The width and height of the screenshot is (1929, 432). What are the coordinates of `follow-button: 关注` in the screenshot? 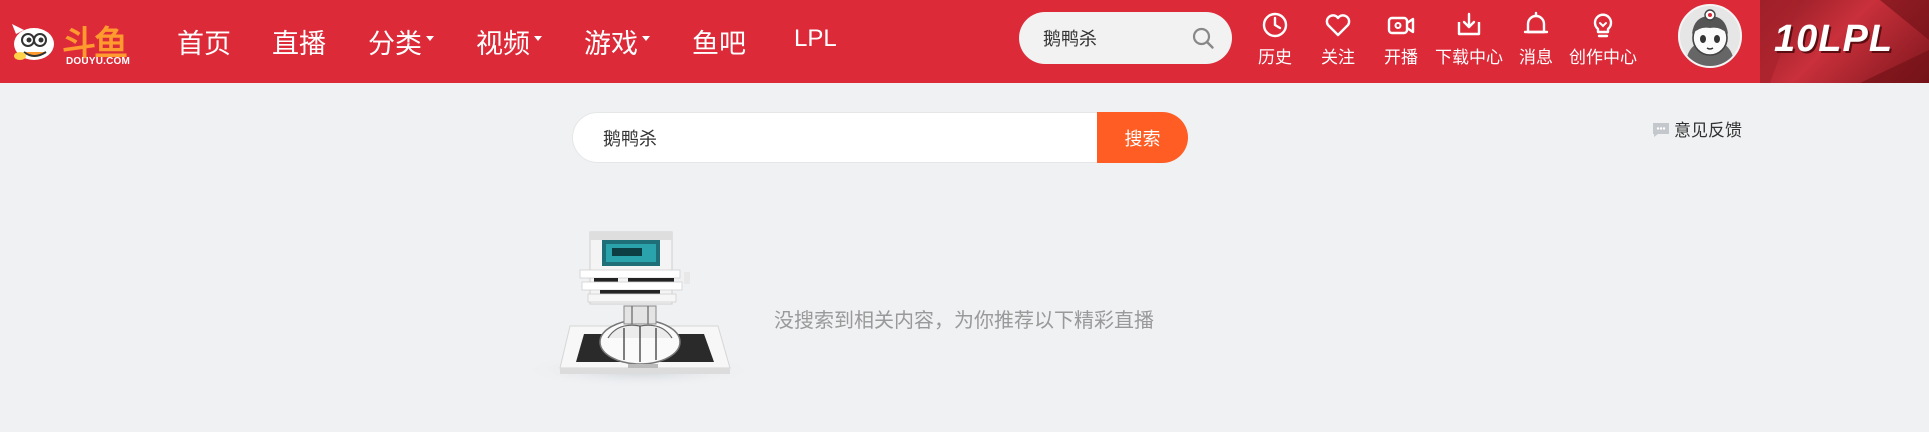 It's located at (1338, 39).